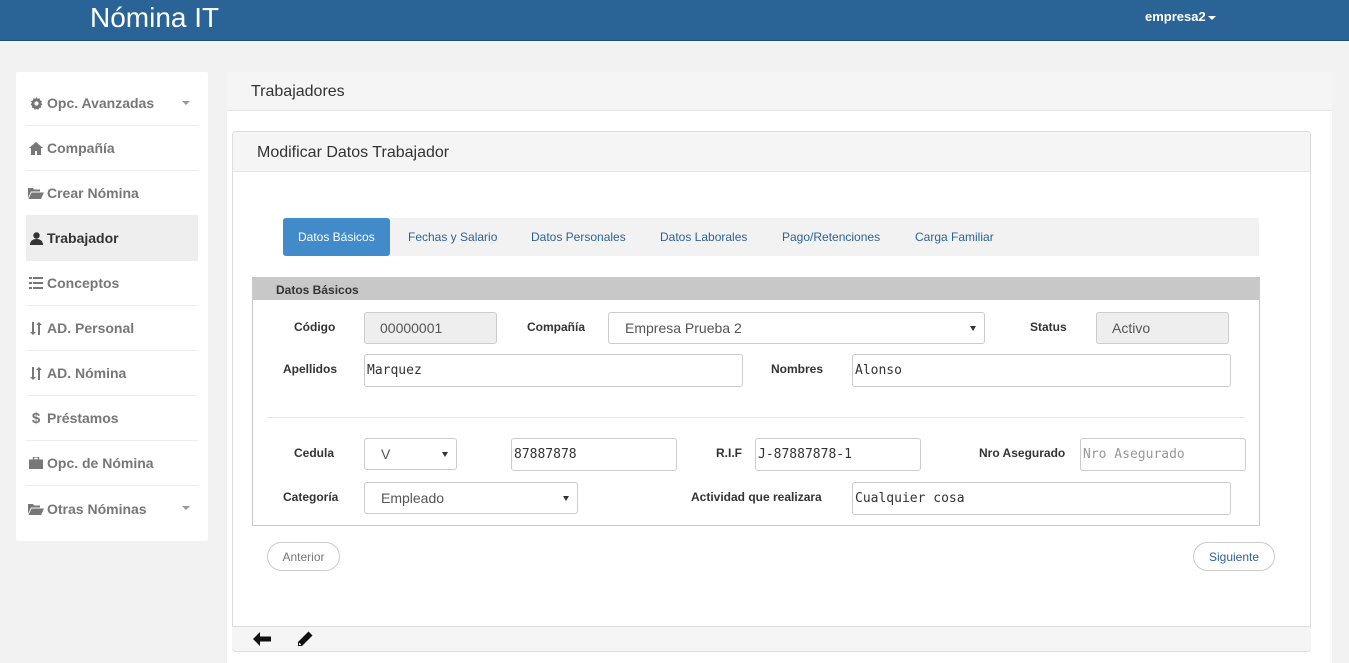 Image resolution: width=1349 pixels, height=663 pixels. What do you see at coordinates (315, 327) in the screenshot?
I see `codigo-label: Código` at bounding box center [315, 327].